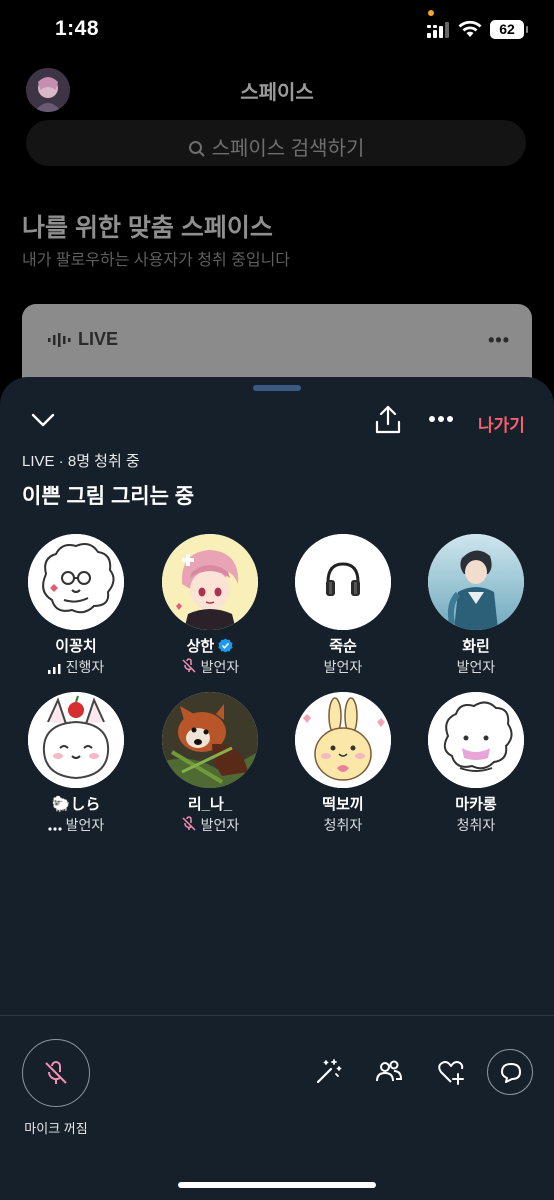 The height and width of the screenshot is (1200, 554). What do you see at coordinates (277, 388) in the screenshot?
I see `sheet-grabber` at bounding box center [277, 388].